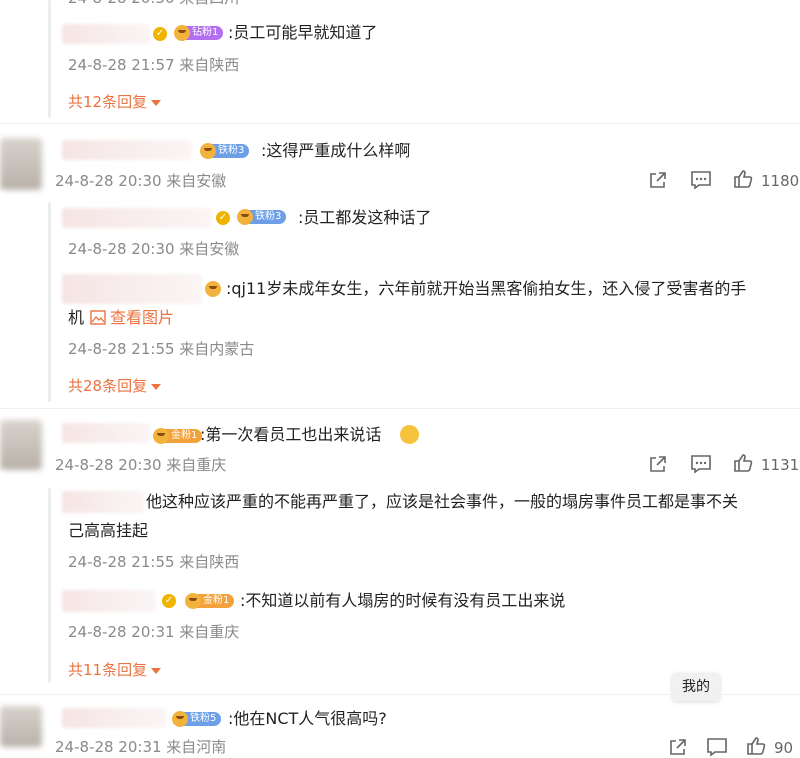  Describe the element at coordinates (291, 434) in the screenshot. I see `comment-text: :第一次看员工也出来说话` at that location.